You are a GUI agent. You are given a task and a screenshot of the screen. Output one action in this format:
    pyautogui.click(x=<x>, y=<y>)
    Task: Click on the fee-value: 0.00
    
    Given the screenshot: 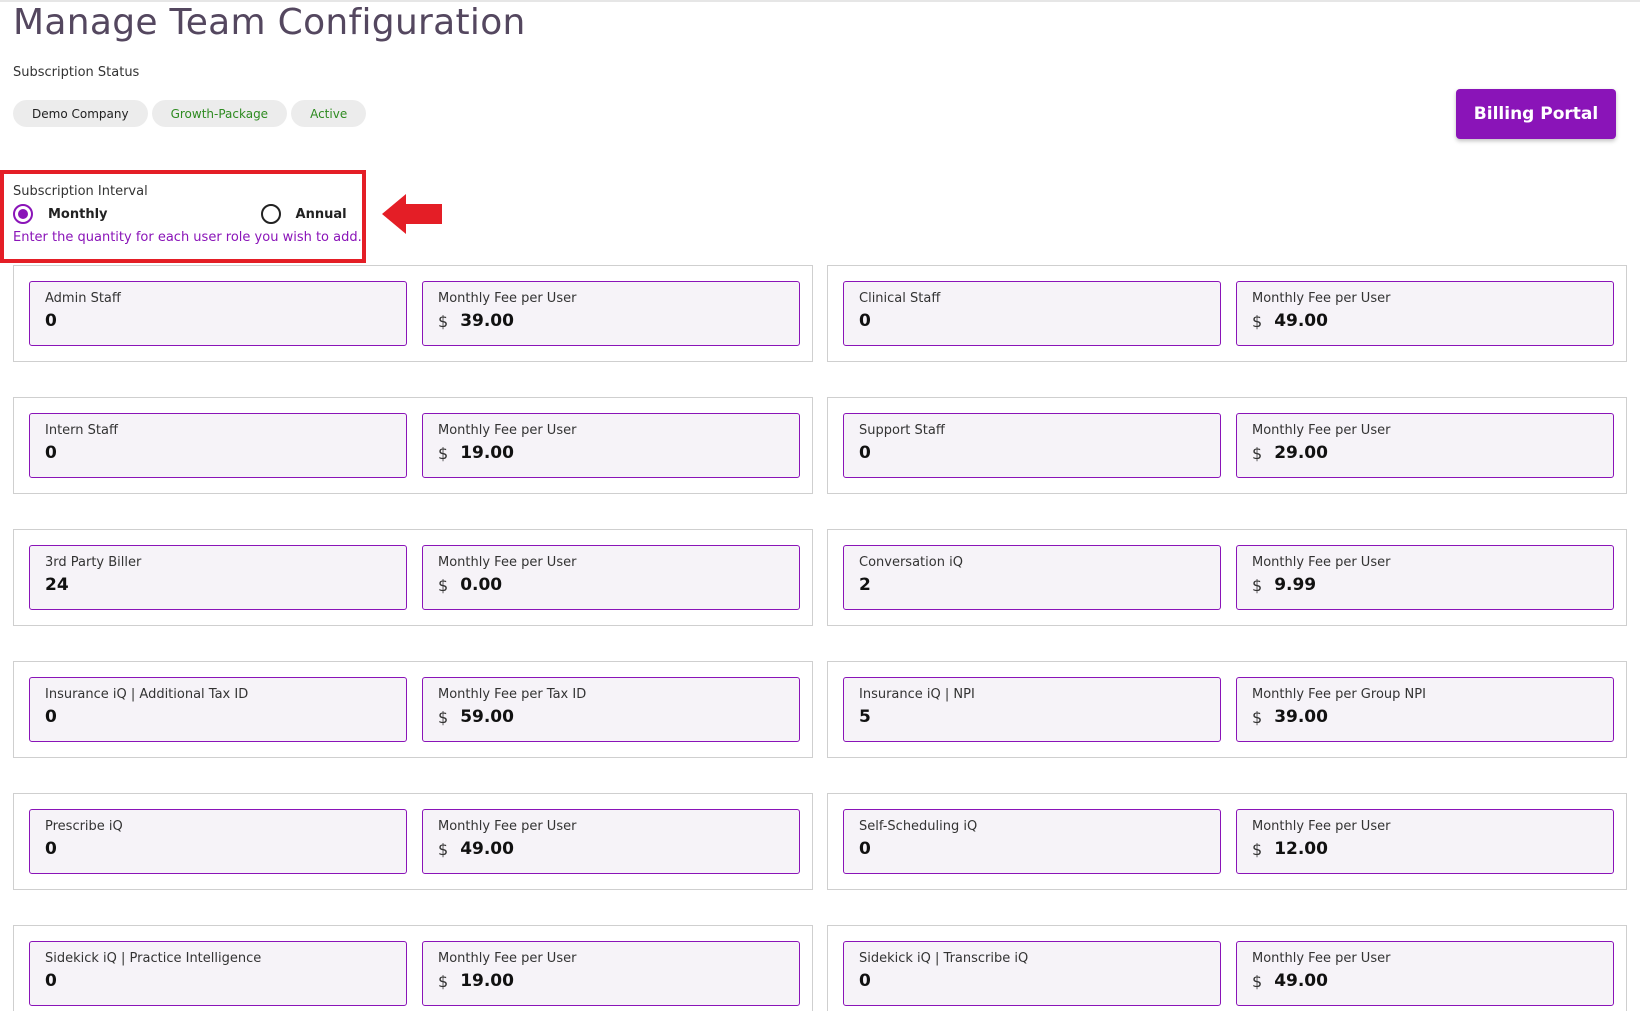 What is the action you would take?
    pyautogui.click(x=481, y=585)
    